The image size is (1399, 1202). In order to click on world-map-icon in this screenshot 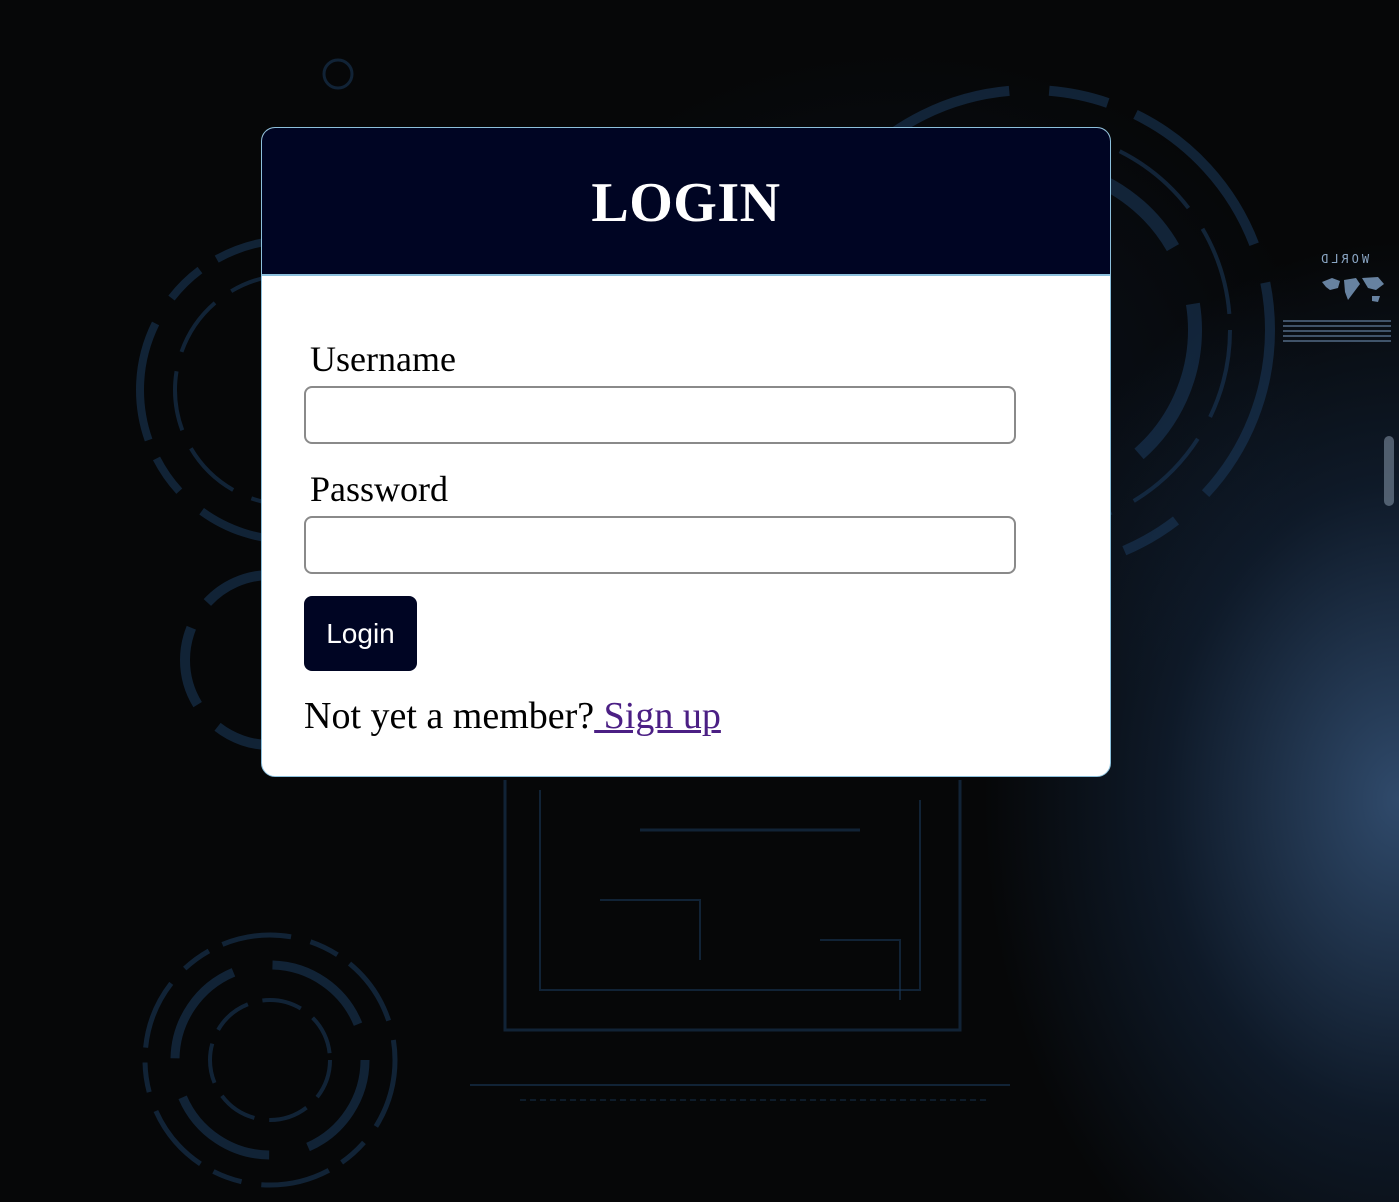, I will do `click(1353, 290)`.